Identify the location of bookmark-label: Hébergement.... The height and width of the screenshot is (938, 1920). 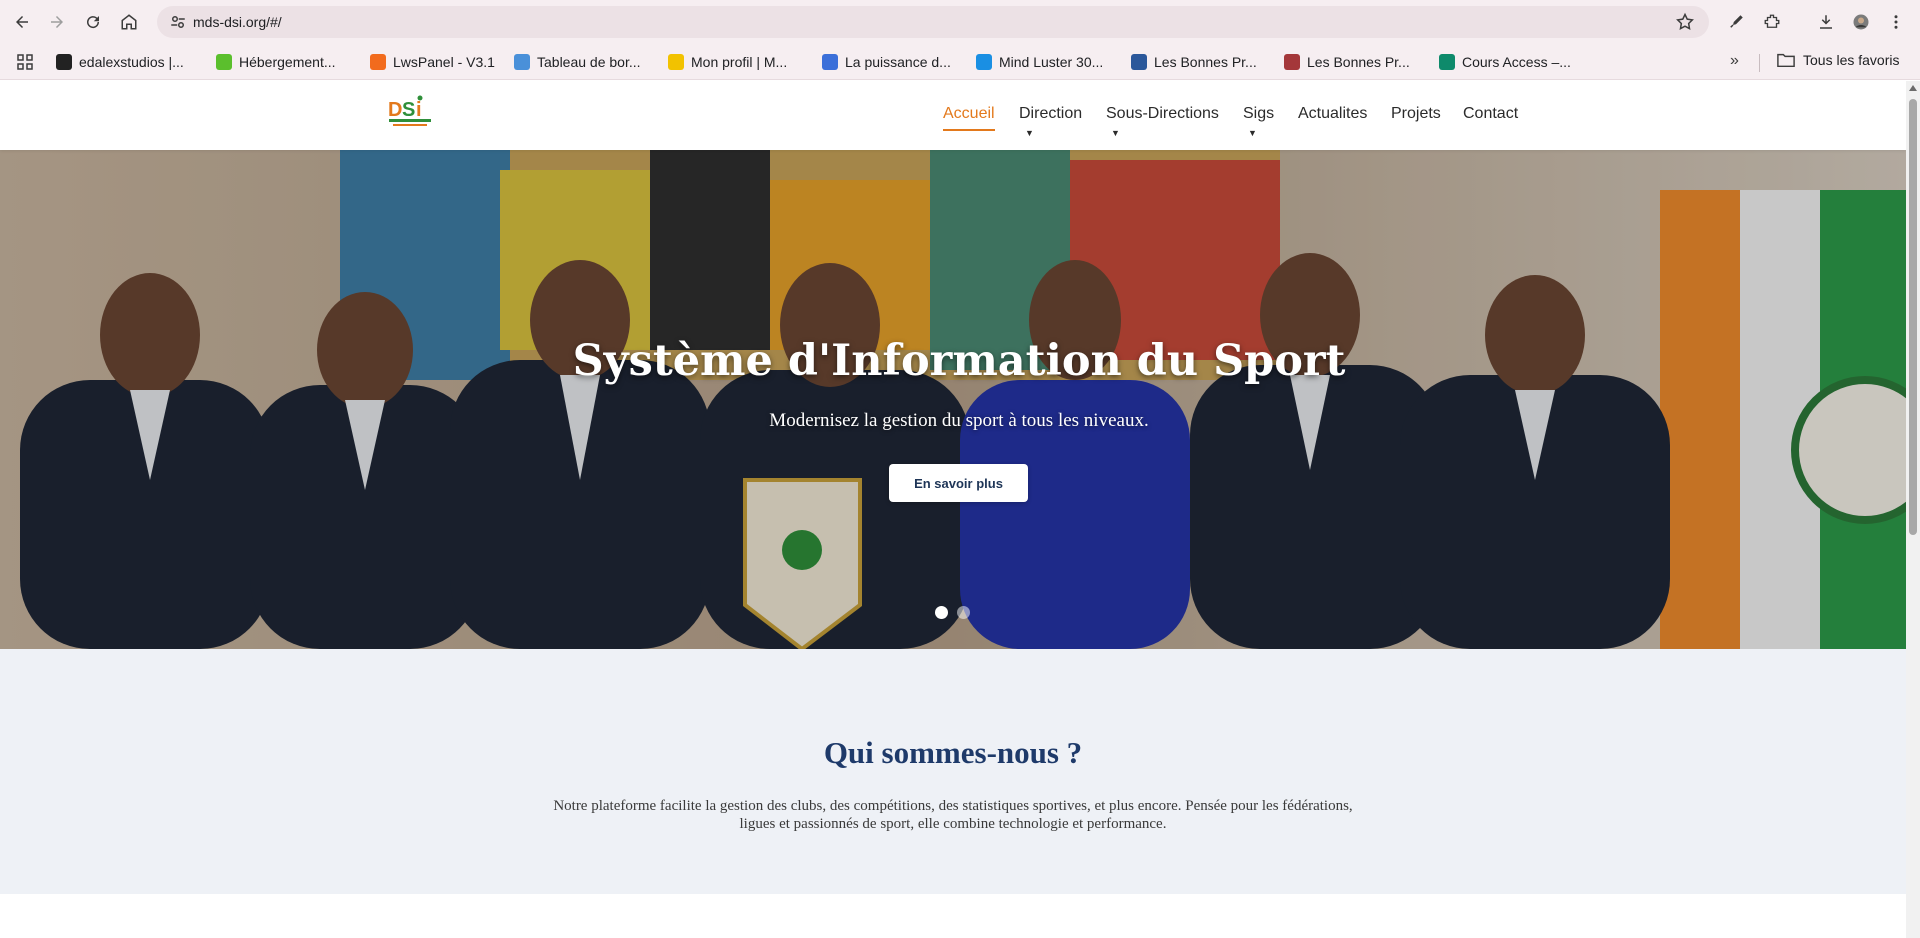
(287, 62).